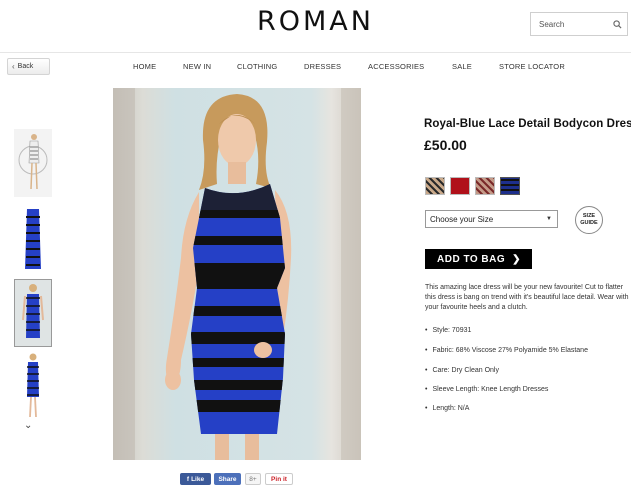  What do you see at coordinates (315, 52) in the screenshot?
I see `header-divider` at bounding box center [315, 52].